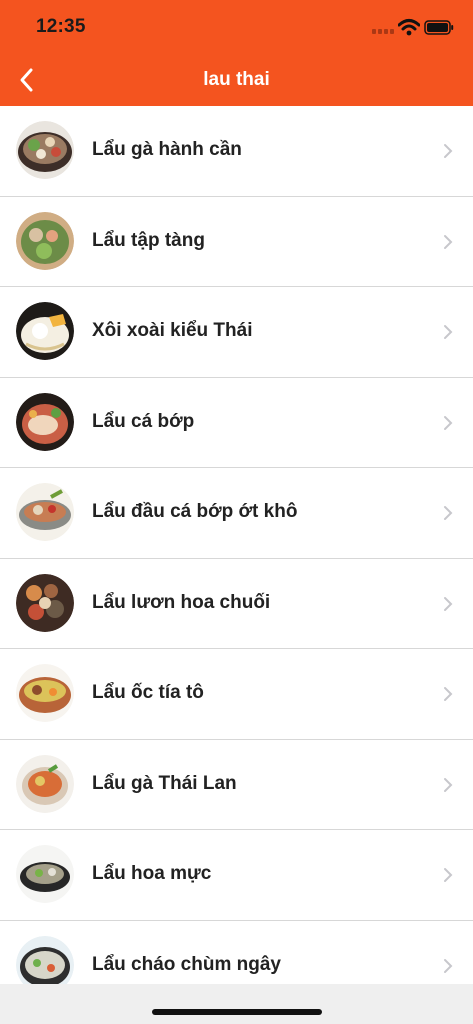 Image resolution: width=473 pixels, height=1024 pixels. I want to click on wifi-icon, so click(409, 27).